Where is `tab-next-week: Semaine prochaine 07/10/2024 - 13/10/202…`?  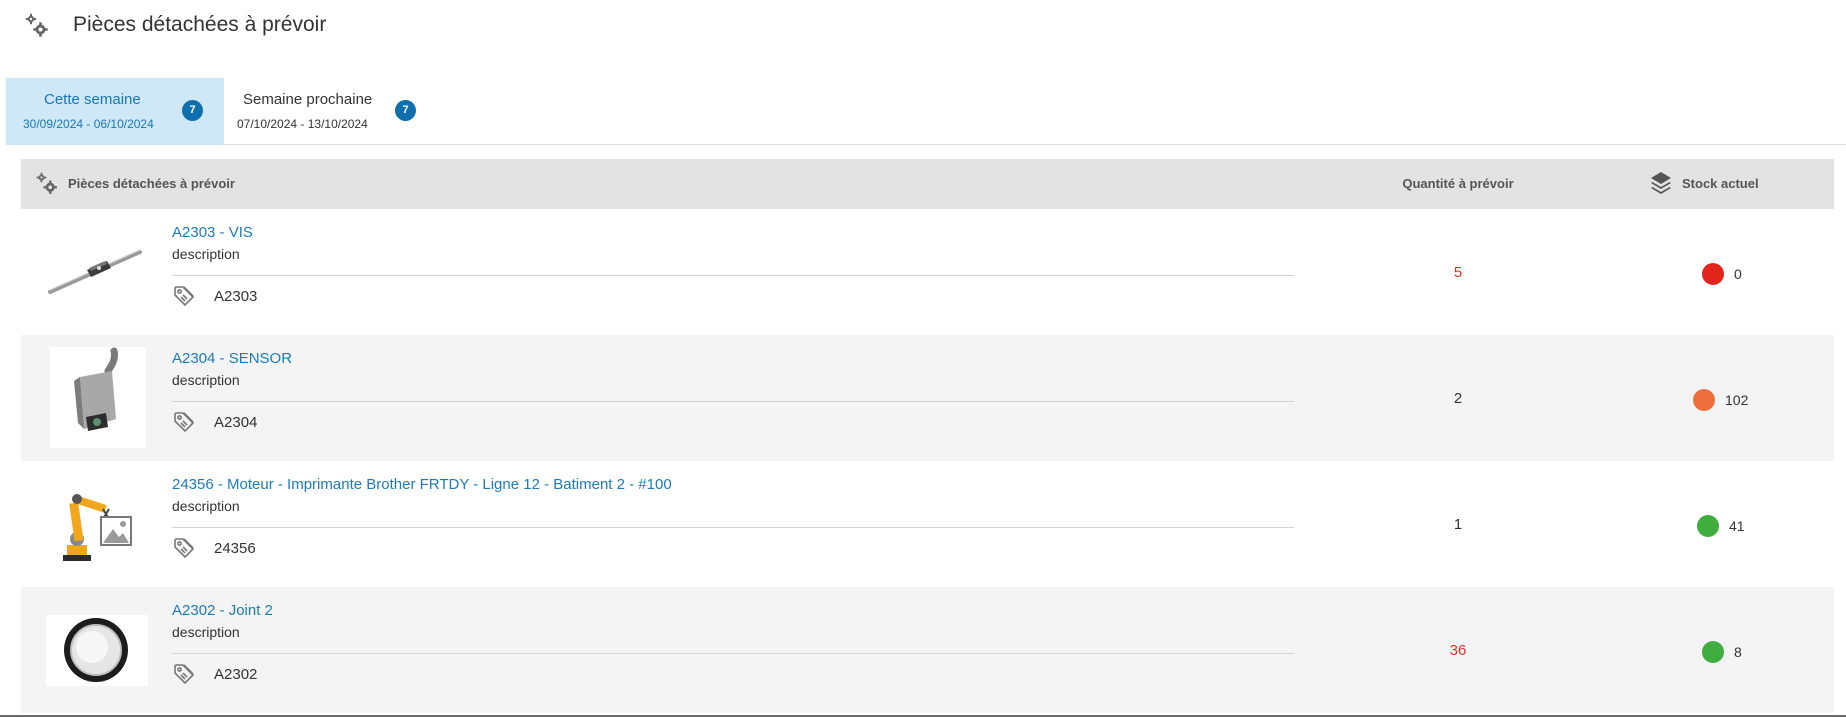 tab-next-week: Semaine prochaine 07/10/2024 - 13/10/202… is located at coordinates (329, 111).